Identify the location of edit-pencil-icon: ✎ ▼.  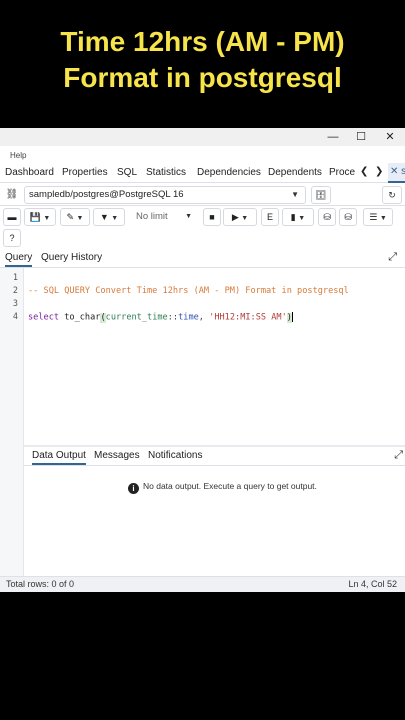
(75, 217).